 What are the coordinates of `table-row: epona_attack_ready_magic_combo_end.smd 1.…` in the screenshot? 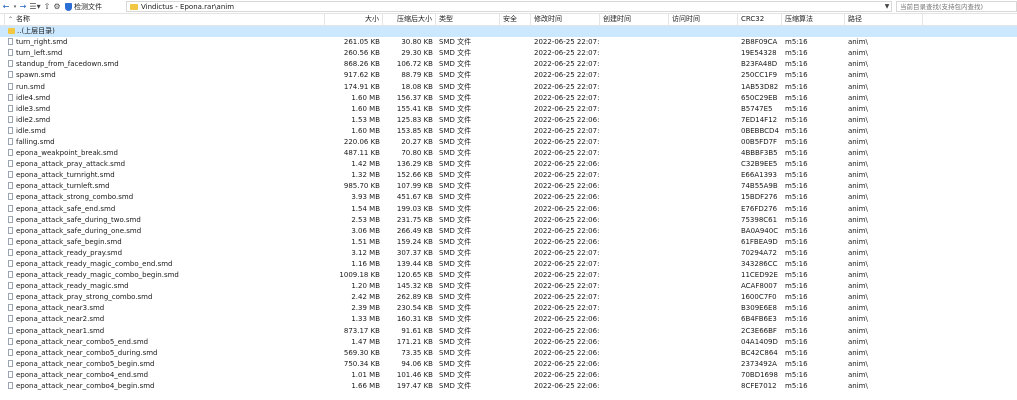 It's located at (508, 264).